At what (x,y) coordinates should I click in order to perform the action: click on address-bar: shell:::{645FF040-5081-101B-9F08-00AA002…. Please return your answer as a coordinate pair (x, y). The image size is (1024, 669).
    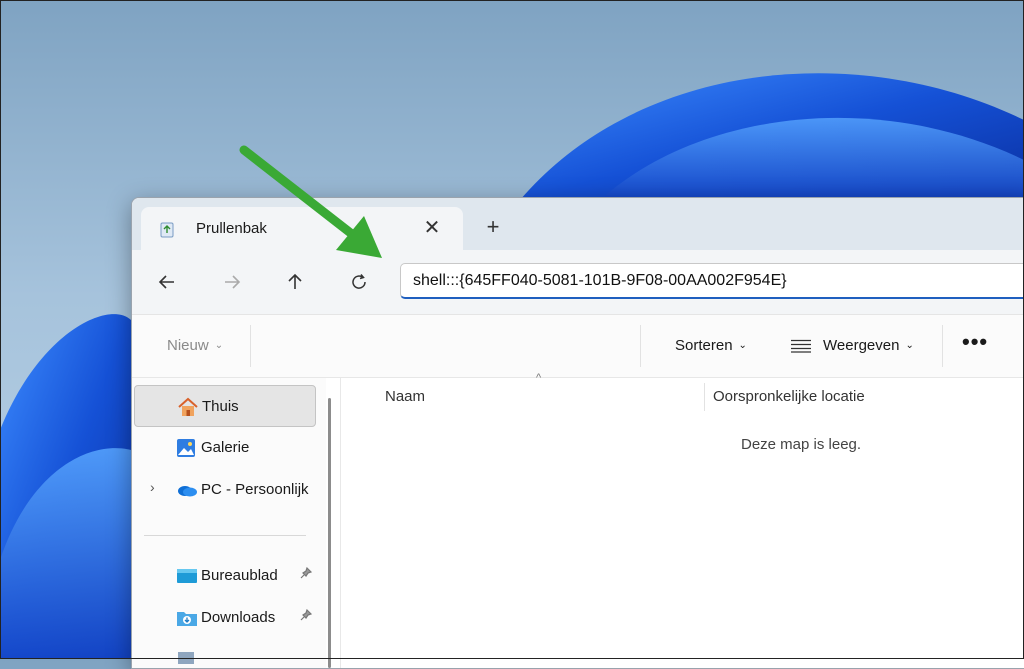
    Looking at the image, I should click on (712, 281).